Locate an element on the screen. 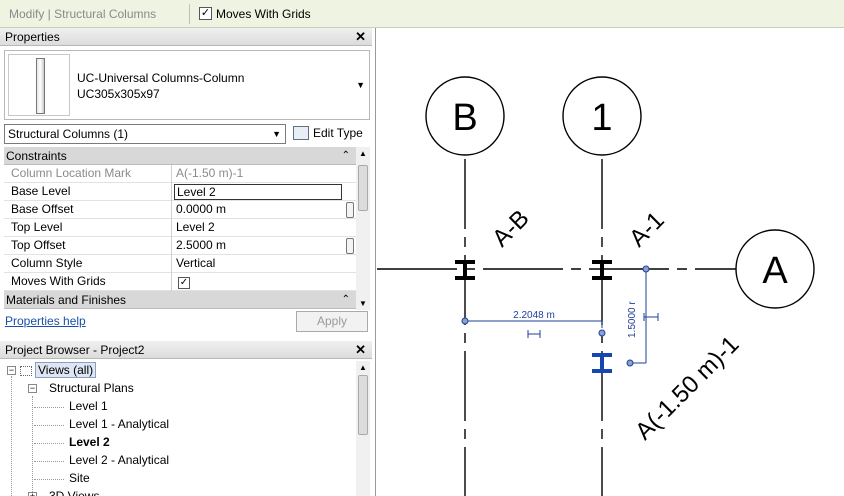  moves-with-grids-checkbox: ✓ is located at coordinates (205, 13).